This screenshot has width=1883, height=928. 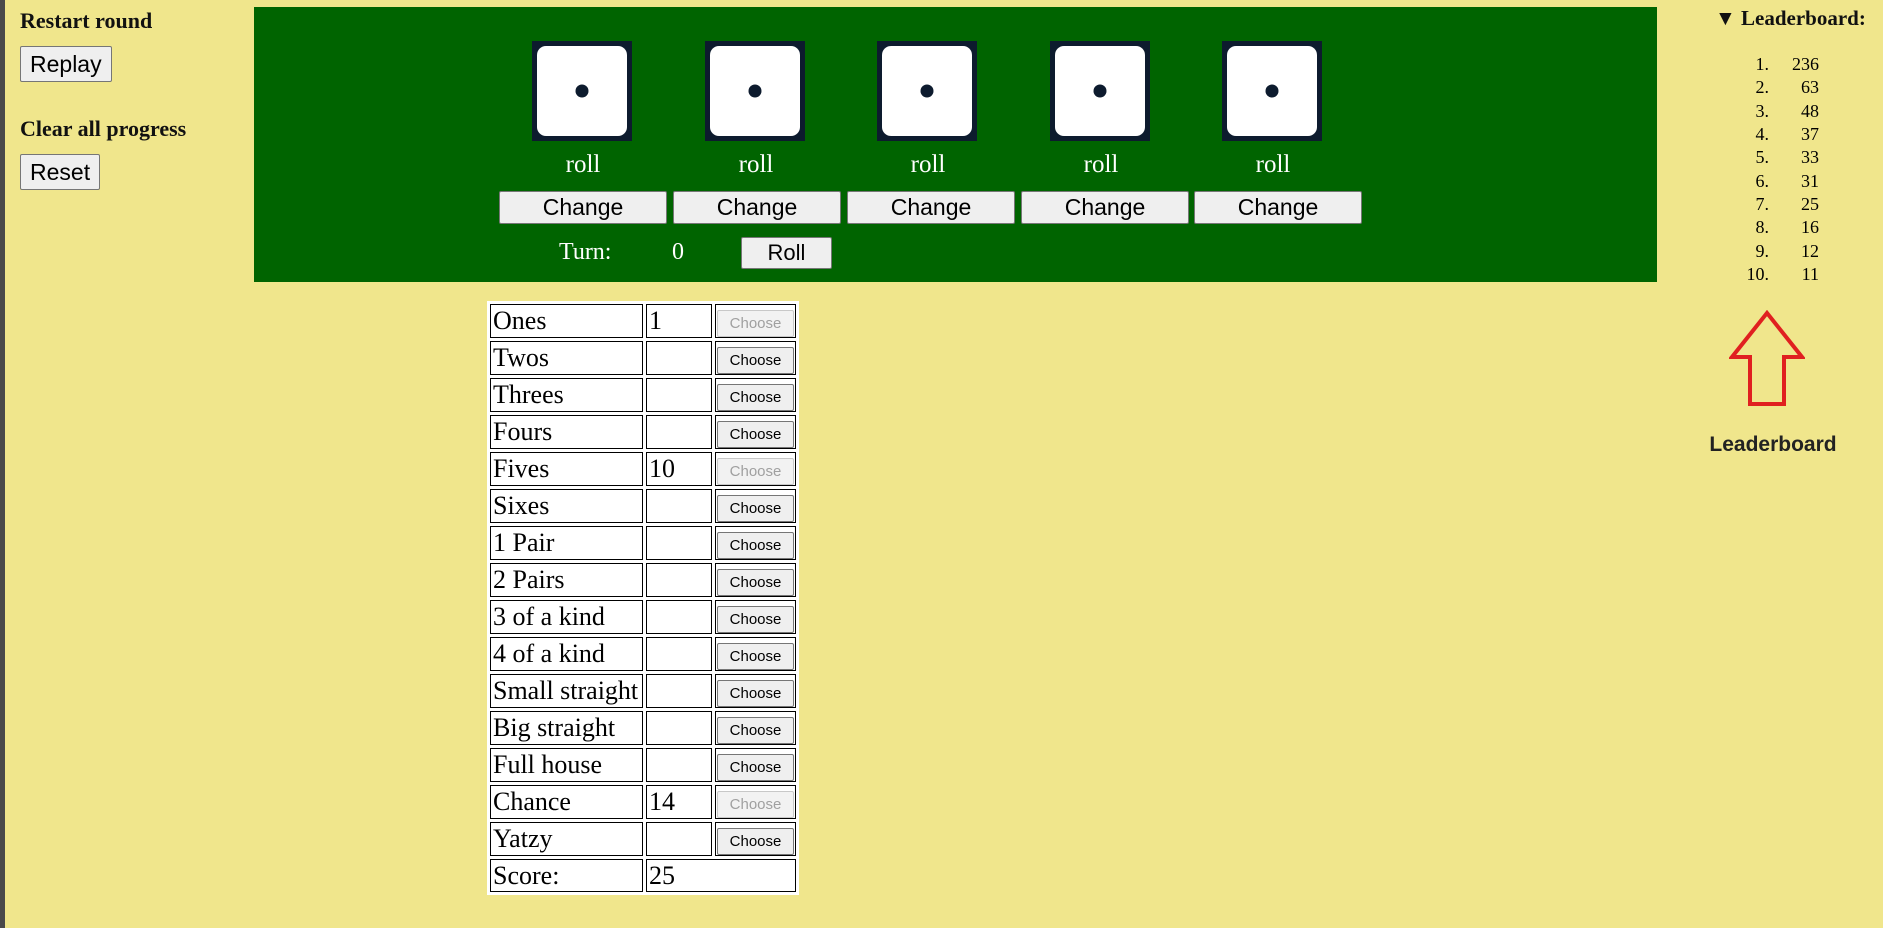 What do you see at coordinates (721, 875) in the screenshot?
I see `total-score-value: 25` at bounding box center [721, 875].